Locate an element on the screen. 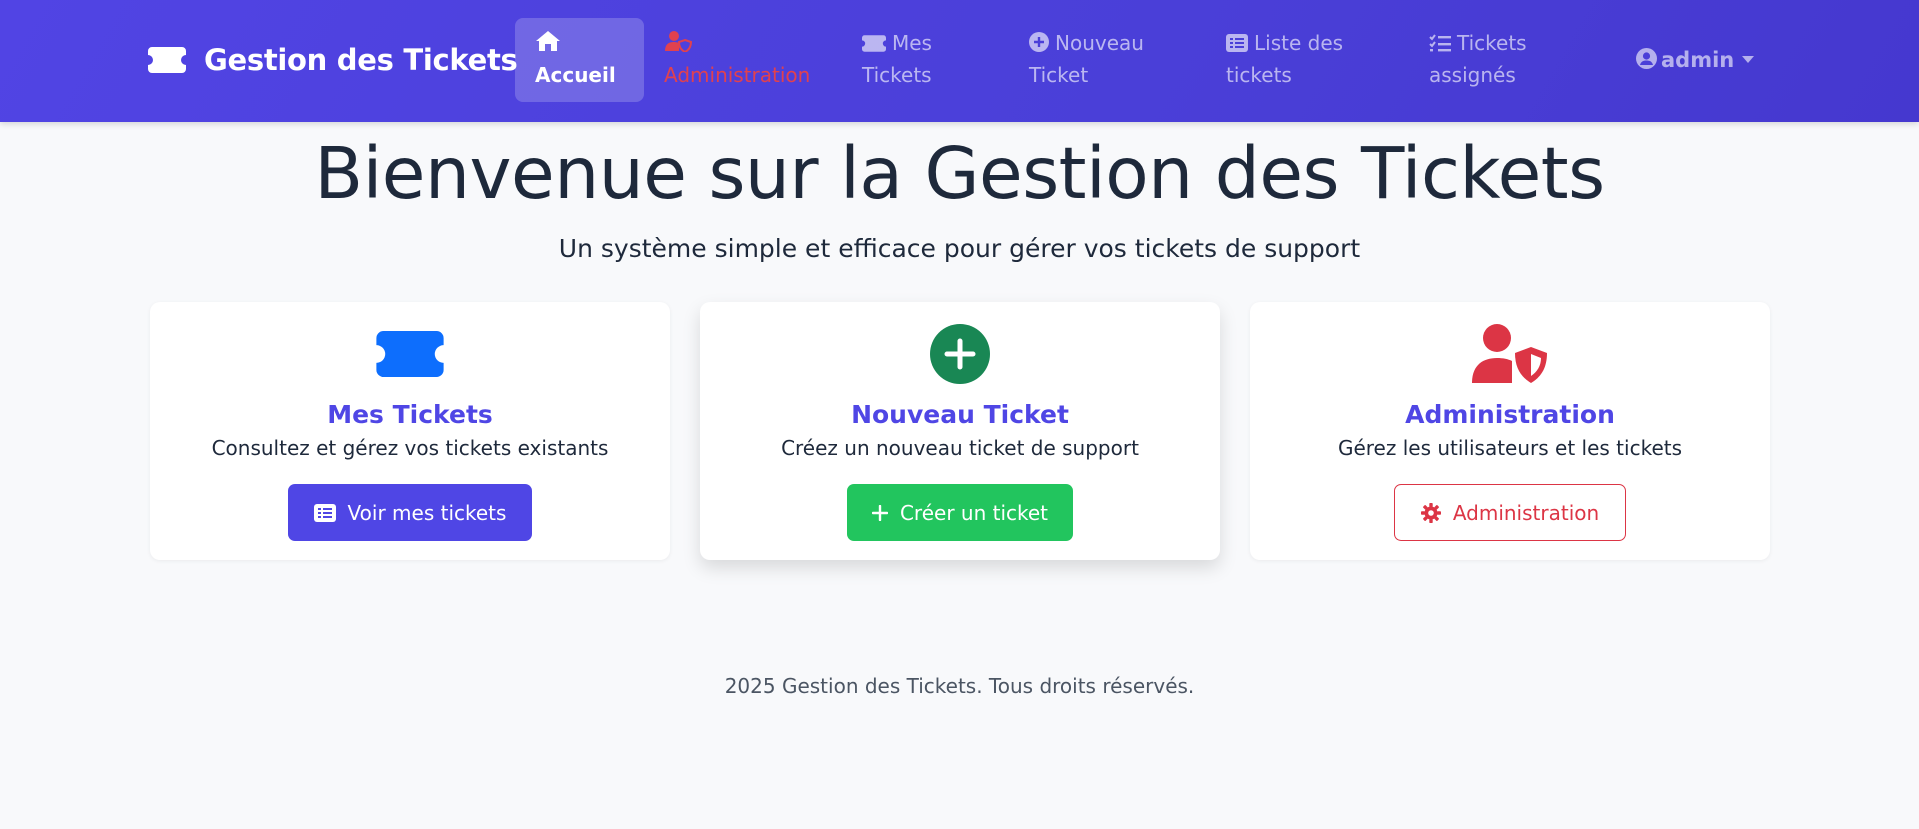 The width and height of the screenshot is (1919, 829). nav-label-line1: Nouveau is located at coordinates (1099, 43).